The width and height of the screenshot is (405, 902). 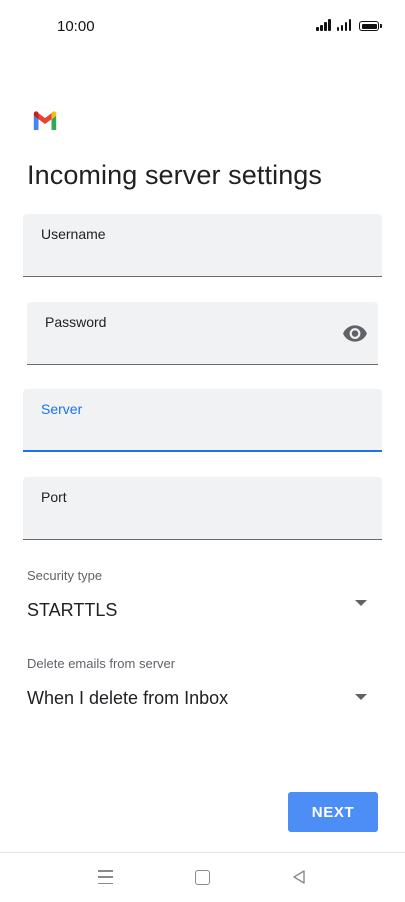 I want to click on port-input, so click(x=202, y=523).